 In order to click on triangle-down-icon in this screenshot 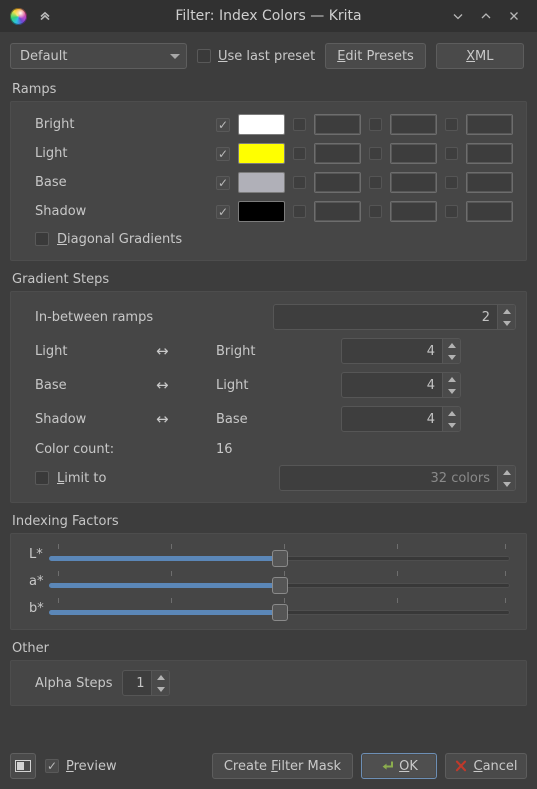, I will do `click(451, 425)`.